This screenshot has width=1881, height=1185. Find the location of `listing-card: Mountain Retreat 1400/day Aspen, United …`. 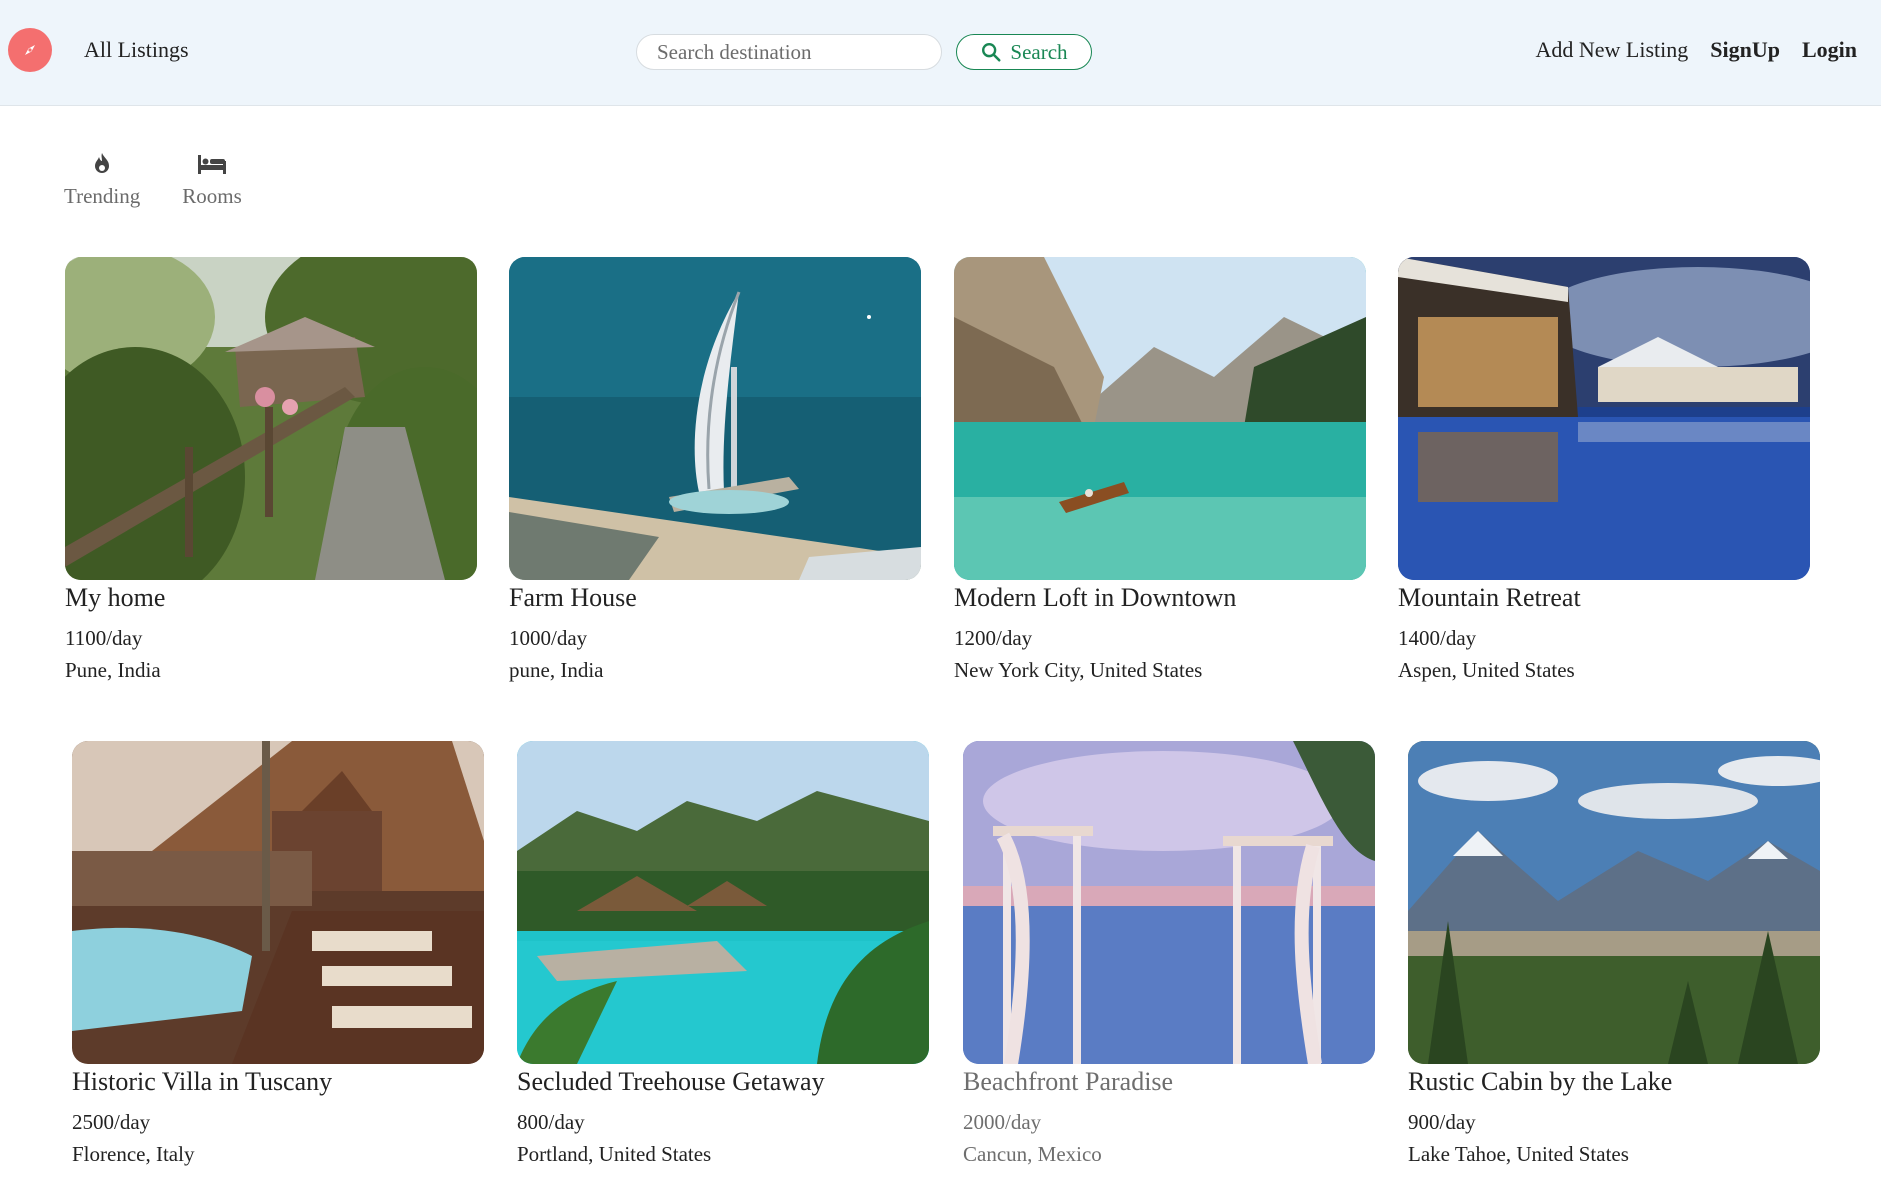

listing-card: Mountain Retreat 1400/day Aspen, United … is located at coordinates (1604, 469).